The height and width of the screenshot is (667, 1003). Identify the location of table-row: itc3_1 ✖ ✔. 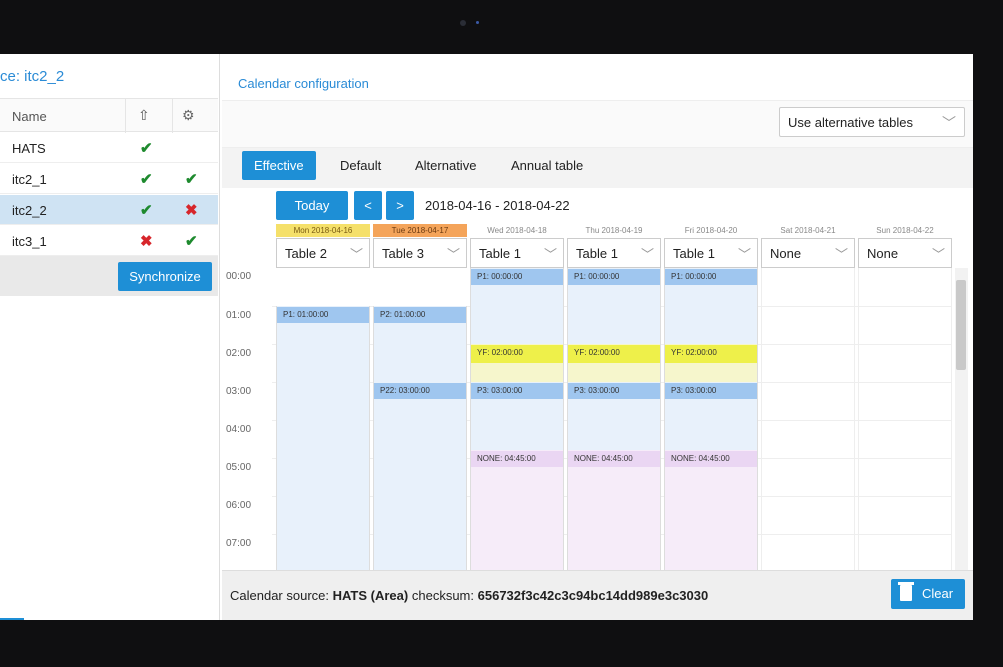
(109, 241).